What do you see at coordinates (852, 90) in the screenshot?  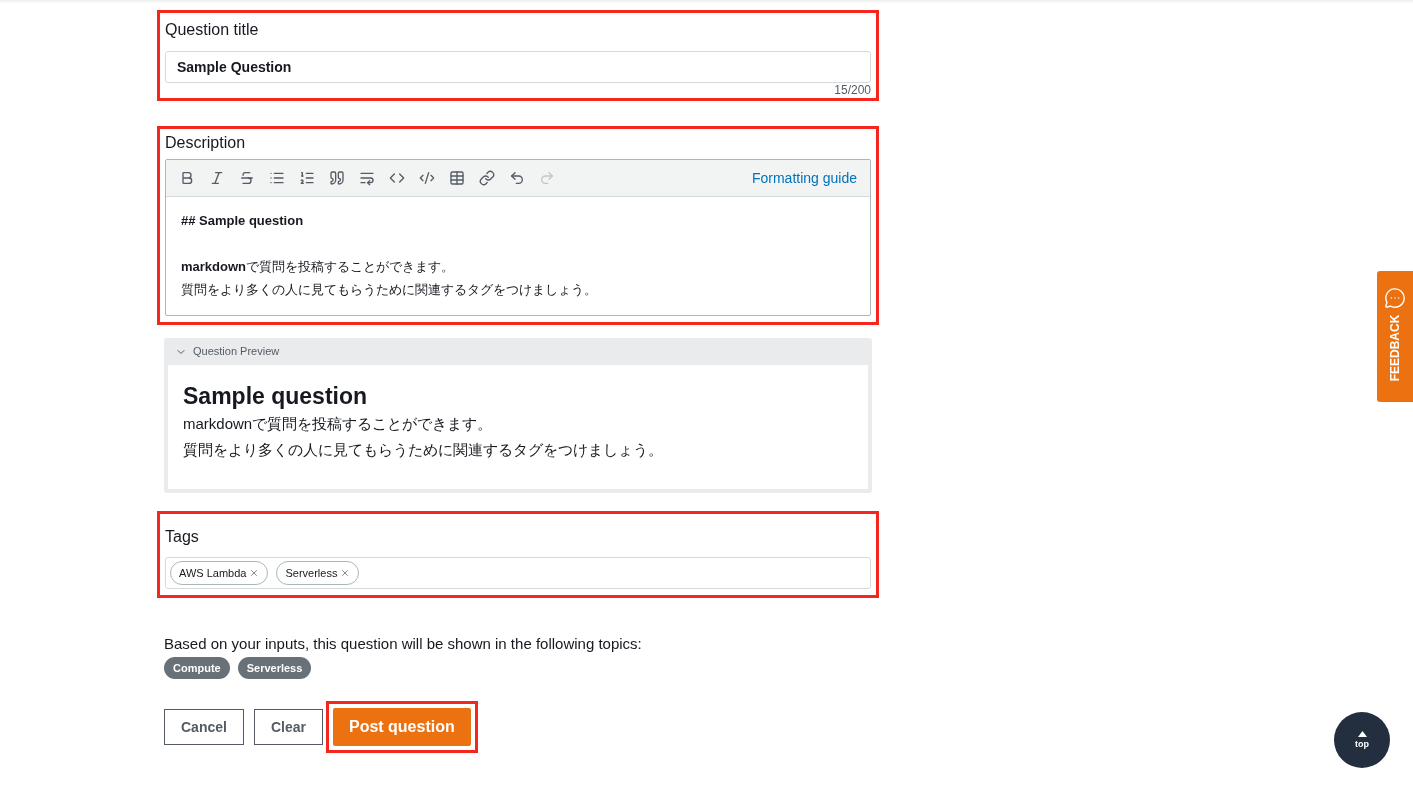 I see `character-counter: 15/200` at bounding box center [852, 90].